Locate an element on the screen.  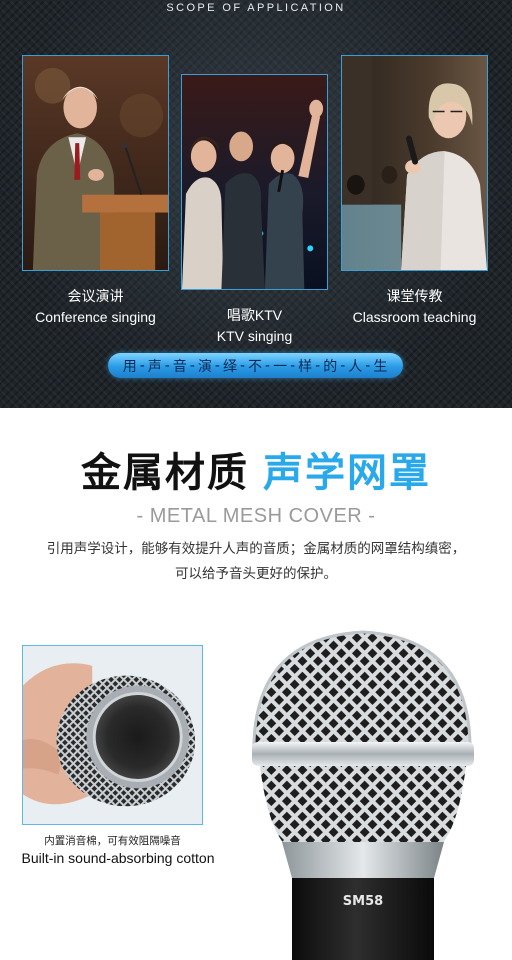
slogan-char: 用 is located at coordinates (130, 366).